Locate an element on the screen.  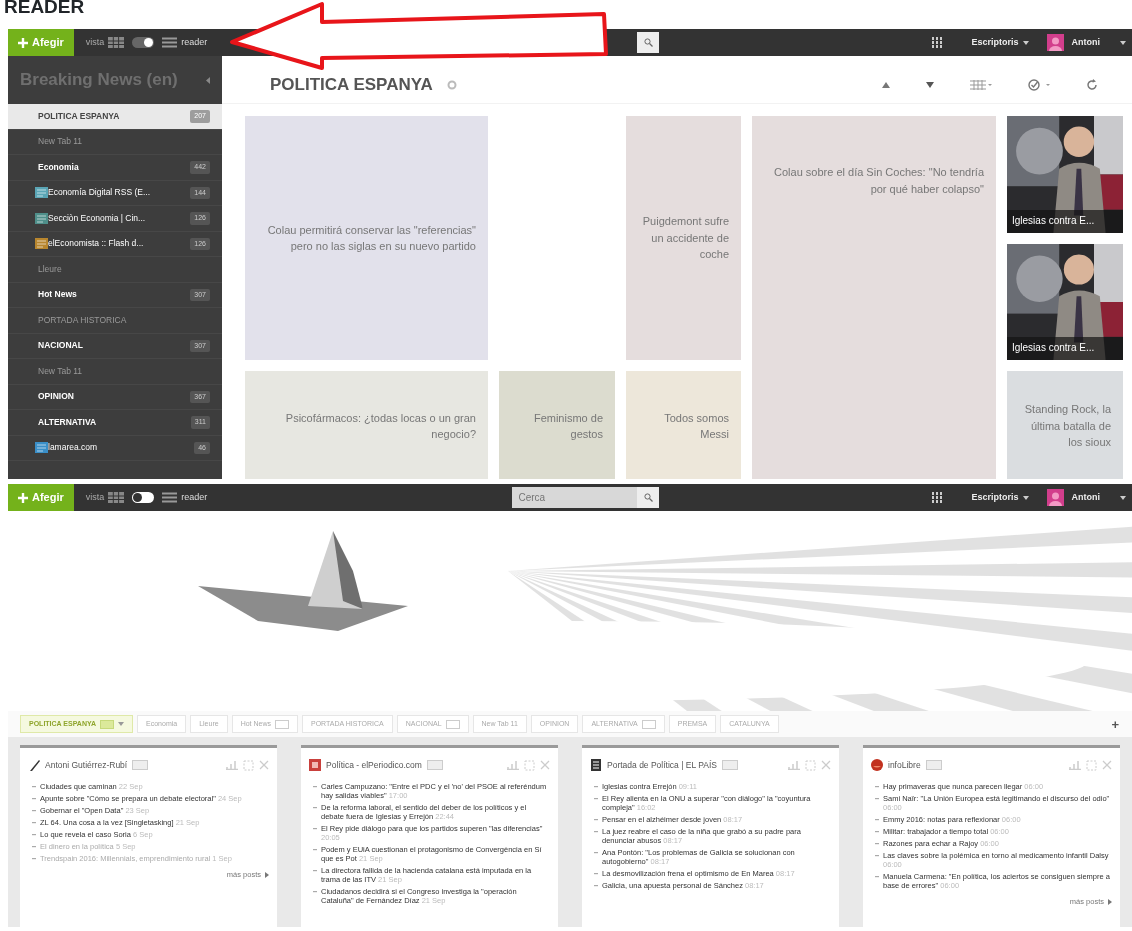
search-field: Cerca is located at coordinates (575, 497).